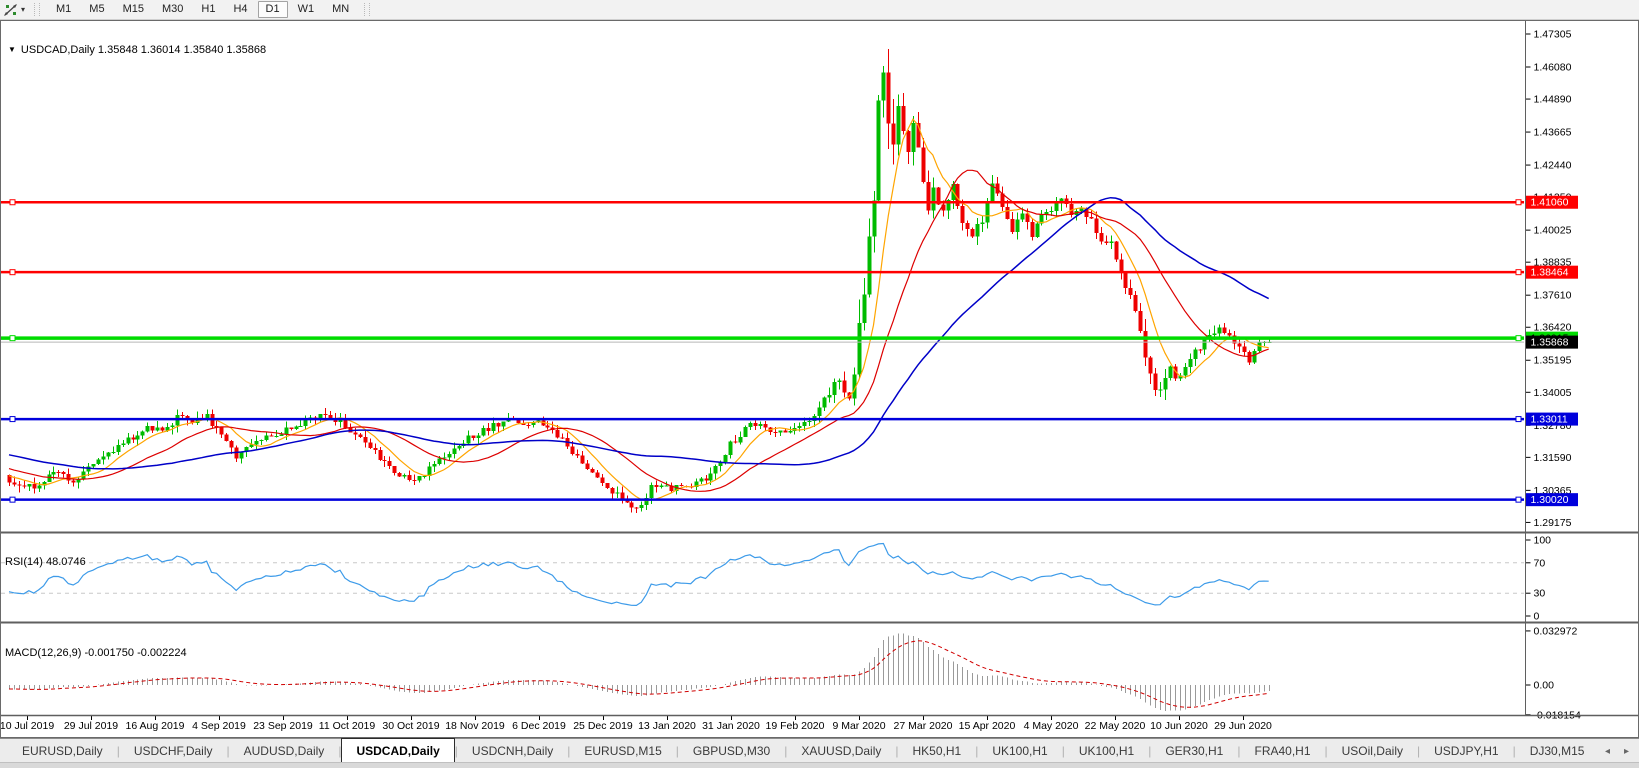  Describe the element at coordinates (12, 49) in the screenshot. I see `chart-menu-caret-icon: ▼` at that location.